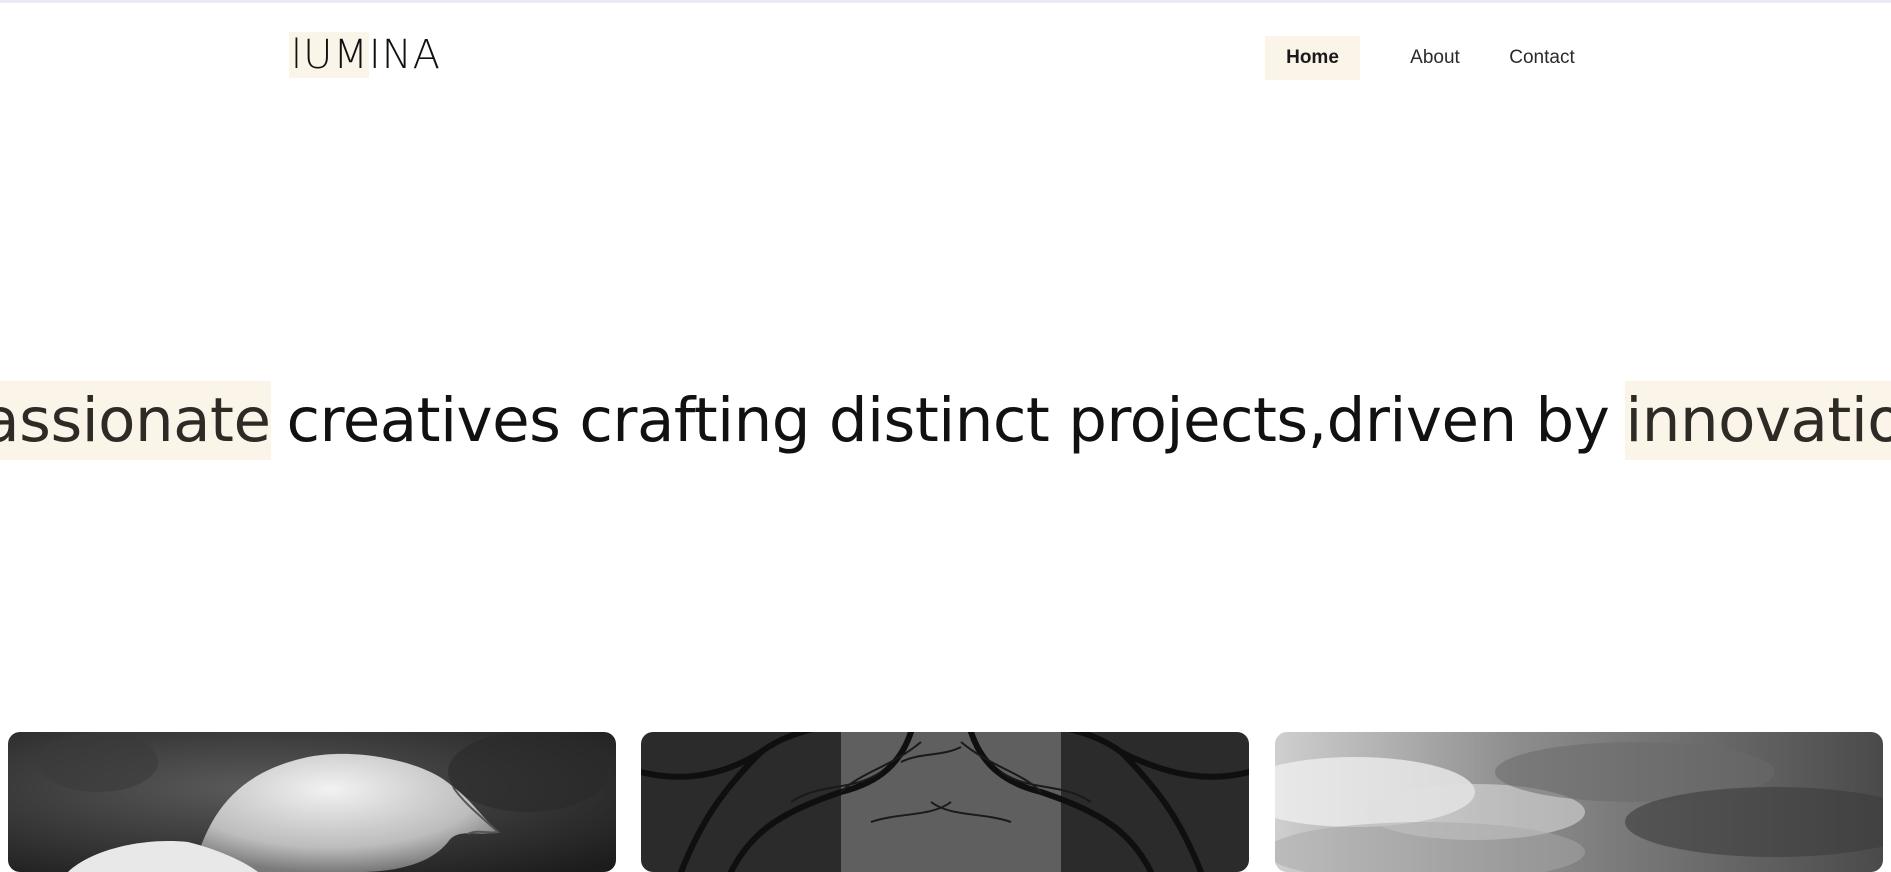 The height and width of the screenshot is (872, 1891). I want to click on mushroom-image, so click(312, 802).